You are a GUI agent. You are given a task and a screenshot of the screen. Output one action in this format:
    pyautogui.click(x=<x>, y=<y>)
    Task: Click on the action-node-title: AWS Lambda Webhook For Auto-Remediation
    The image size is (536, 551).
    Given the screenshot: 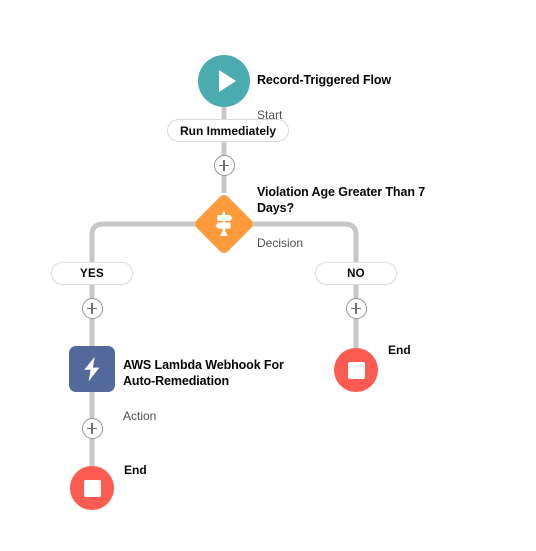 What is the action you would take?
    pyautogui.click(x=203, y=373)
    